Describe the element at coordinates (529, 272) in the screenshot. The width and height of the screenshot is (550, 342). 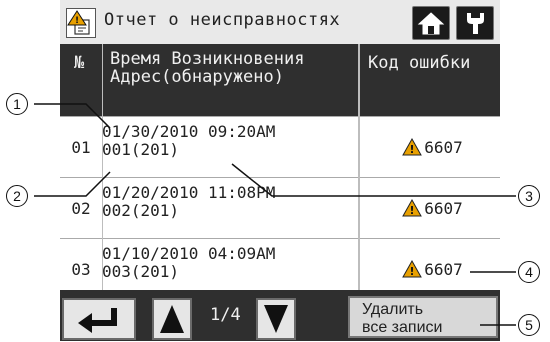
I see `callout-marker: 4` at that location.